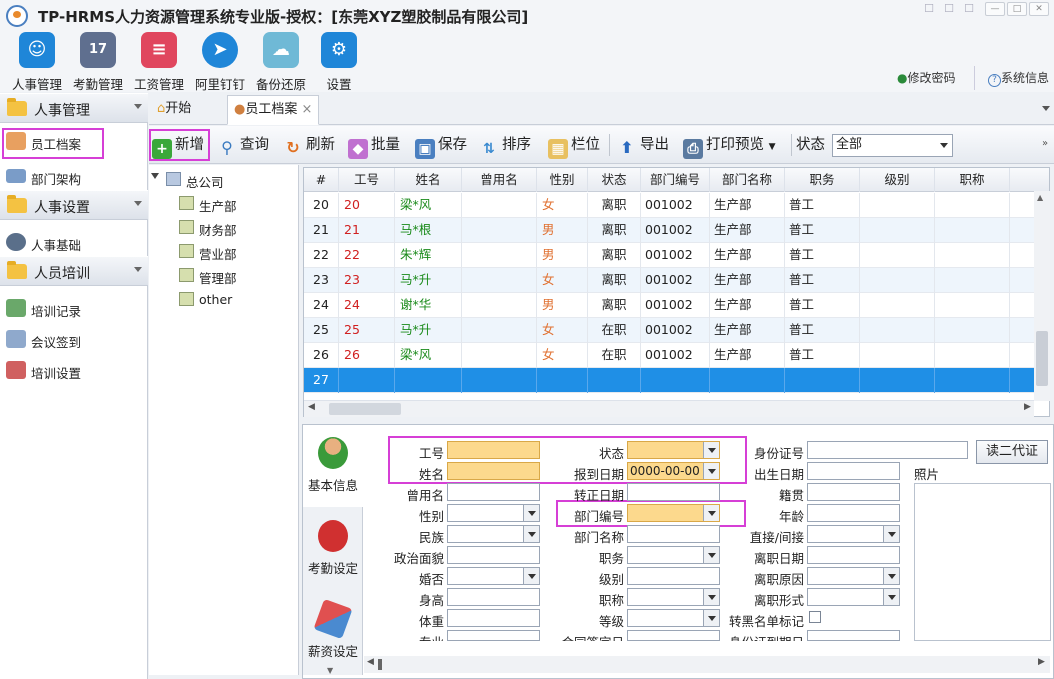 The width and height of the screenshot is (1054, 679). I want to click on political-input, so click(493, 555).